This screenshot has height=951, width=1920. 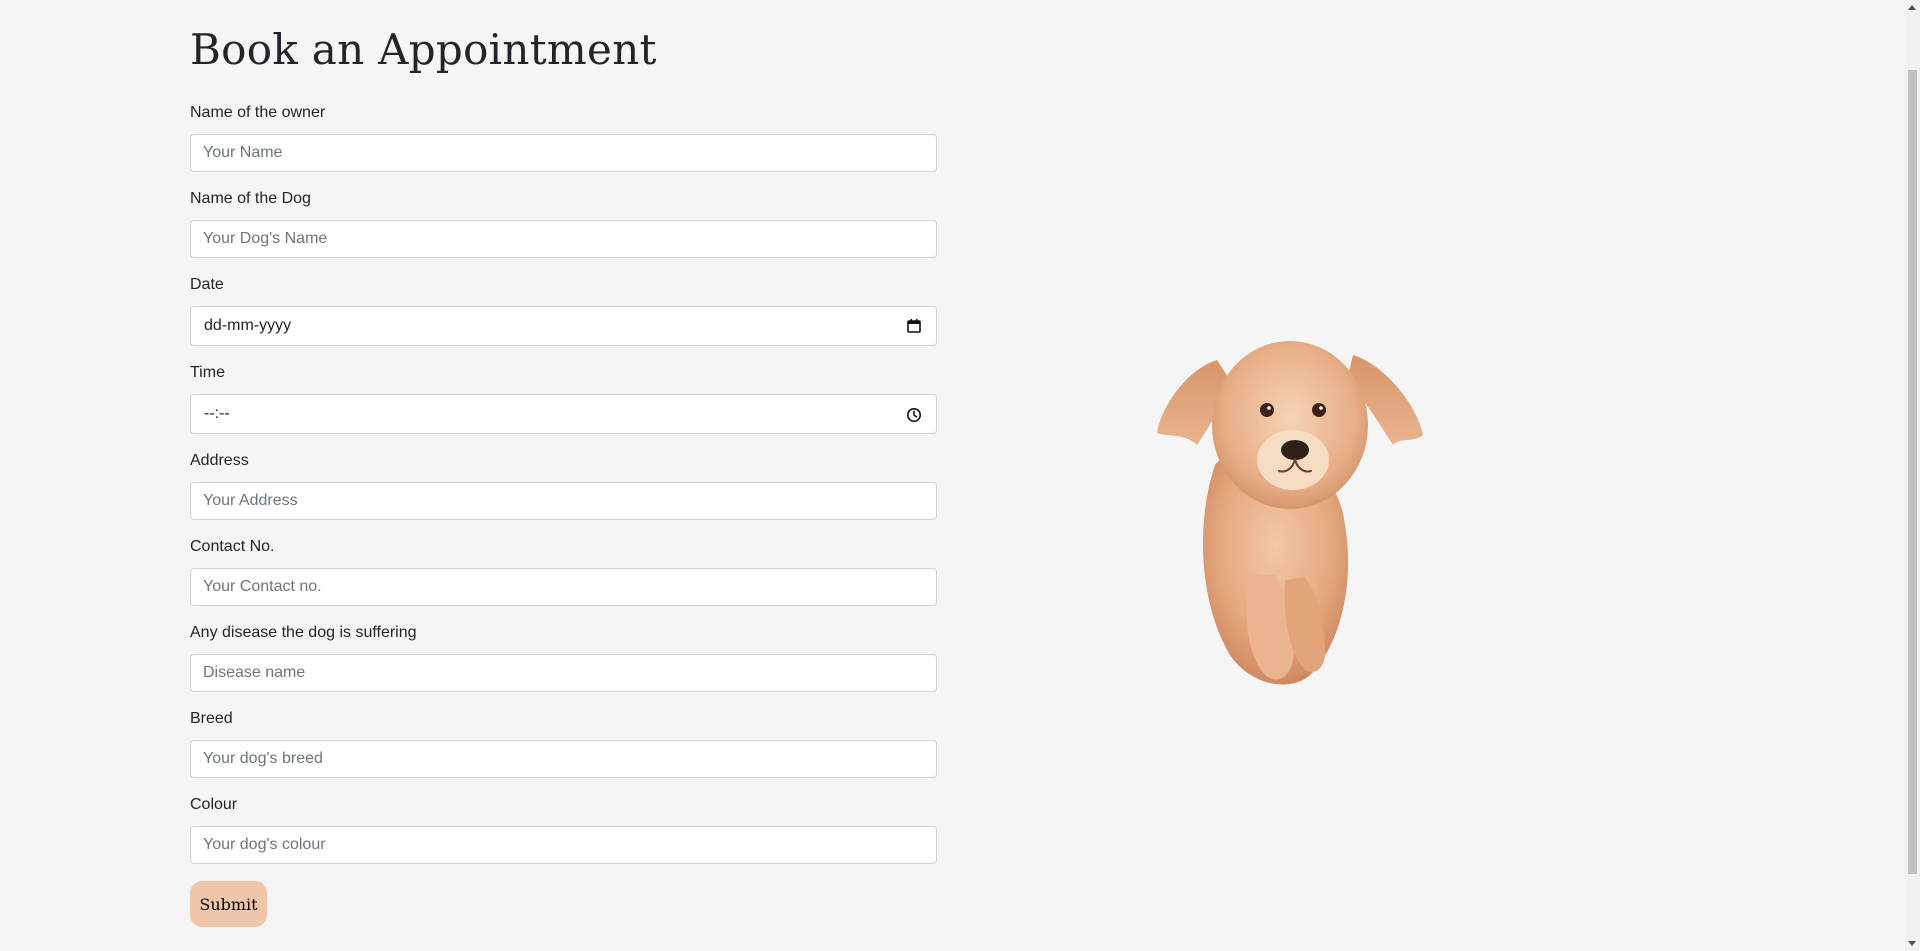 I want to click on scroll-up-icon, so click(x=1912, y=7).